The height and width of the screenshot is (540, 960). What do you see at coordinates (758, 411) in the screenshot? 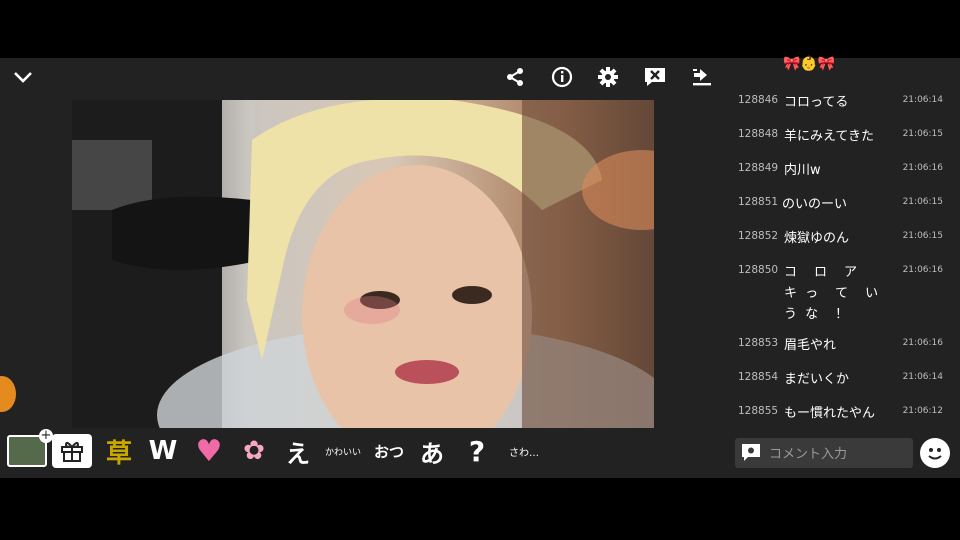
I see `comment-number: 128855` at bounding box center [758, 411].